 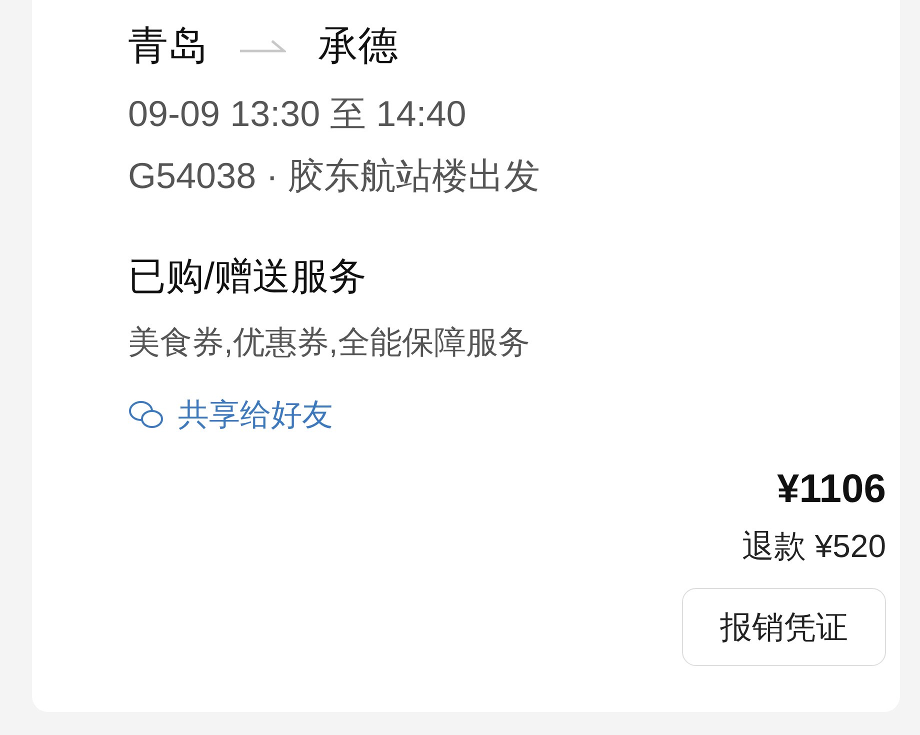 What do you see at coordinates (334, 176) in the screenshot?
I see `train-info: G54038 · 胶东航站楼出发` at bounding box center [334, 176].